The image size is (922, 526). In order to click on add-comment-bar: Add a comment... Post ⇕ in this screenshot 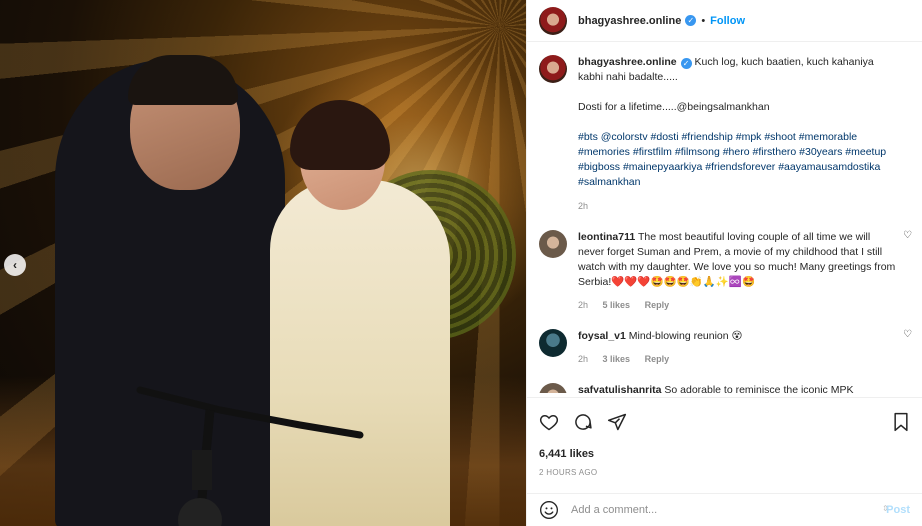, I will do `click(724, 509)`.